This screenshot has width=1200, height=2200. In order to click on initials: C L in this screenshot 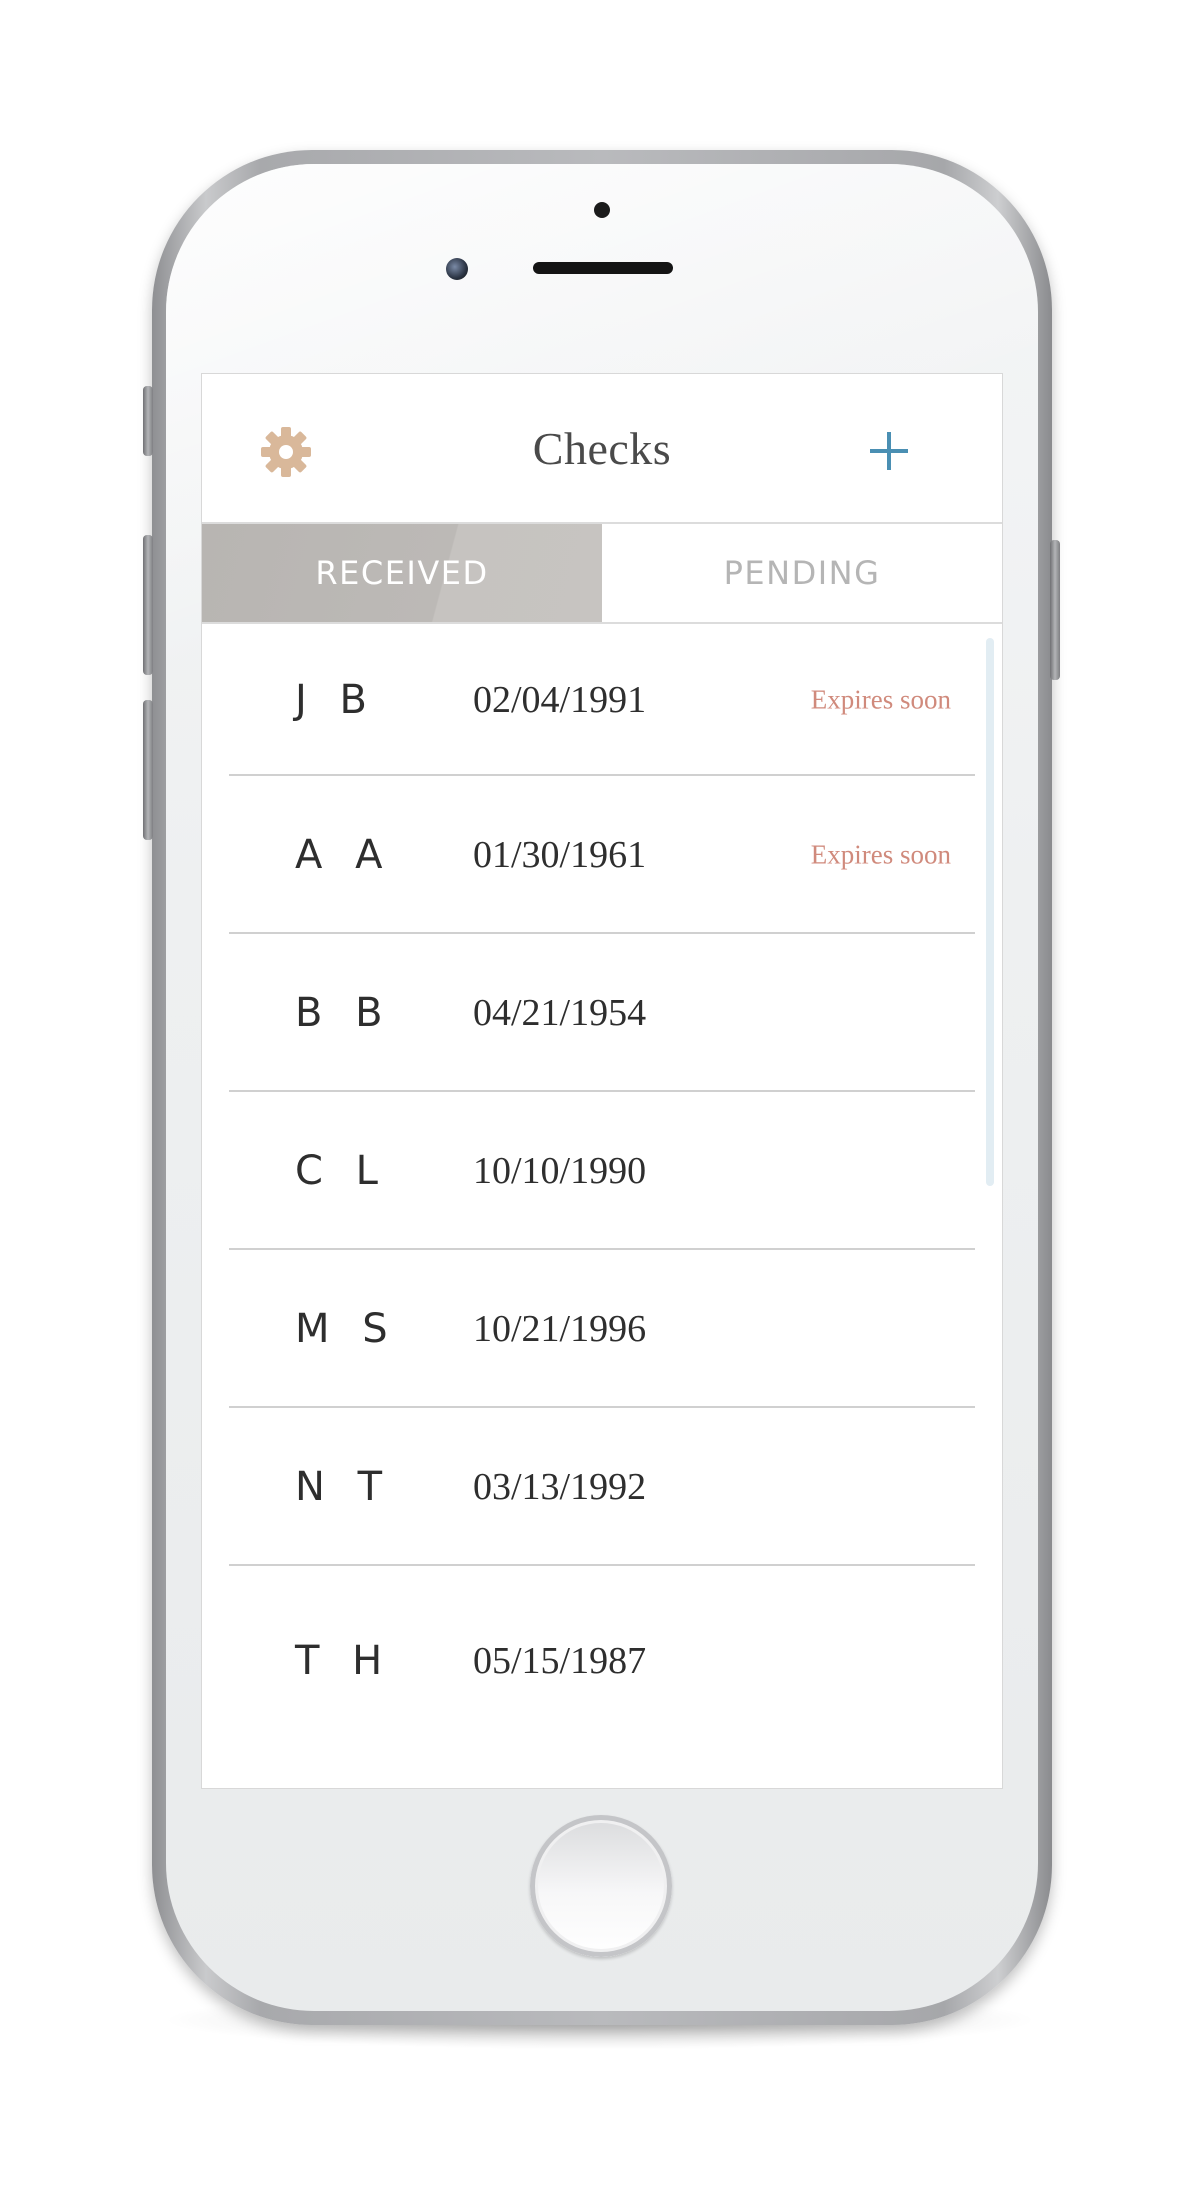, I will do `click(341, 1171)`.